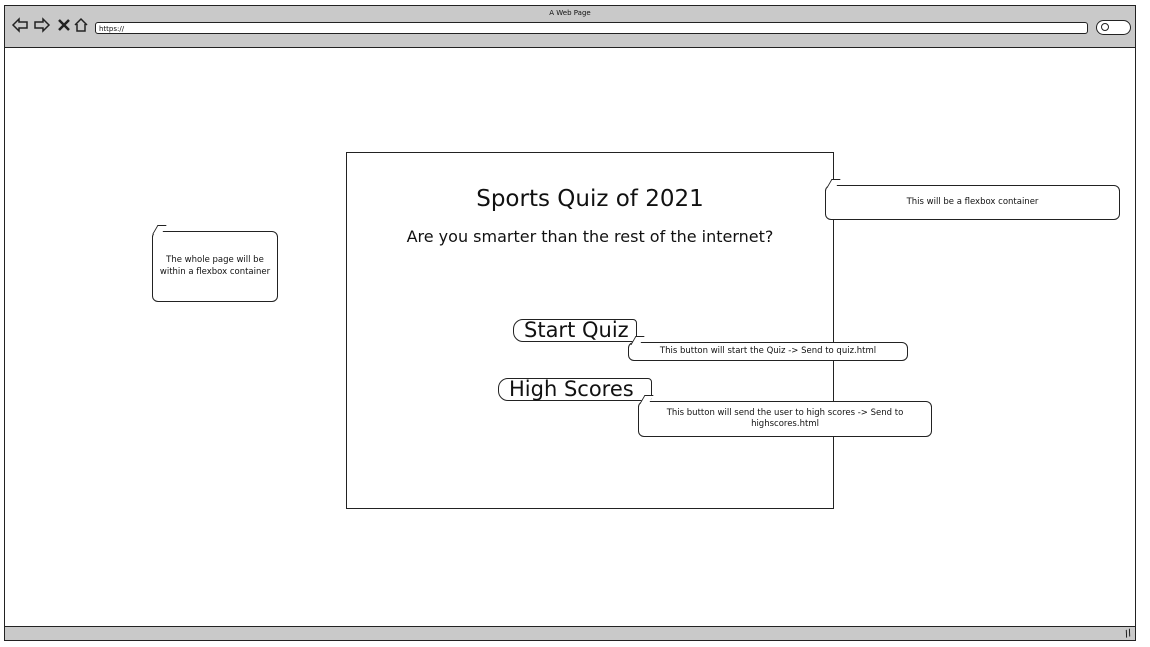 Image resolution: width=1150 pixels, height=647 pixels. What do you see at coordinates (570, 633) in the screenshot?
I see `status-bar: //` at bounding box center [570, 633].